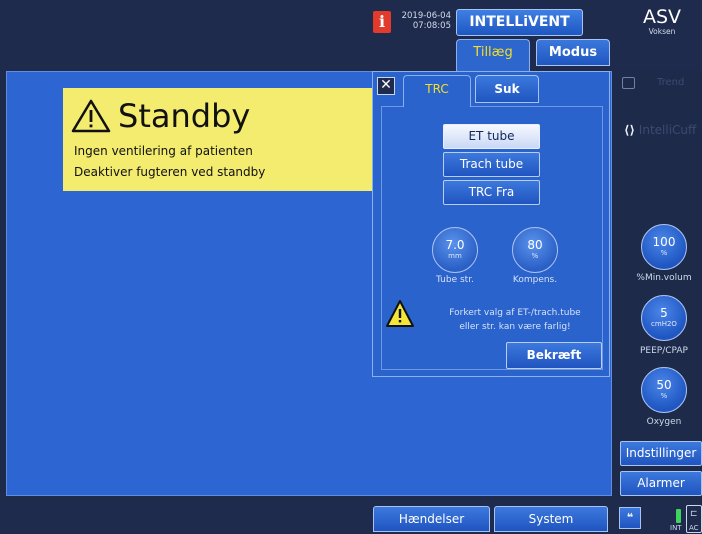 Image resolution: width=702 pixels, height=534 pixels. I want to click on close-button: ✕, so click(386, 86).